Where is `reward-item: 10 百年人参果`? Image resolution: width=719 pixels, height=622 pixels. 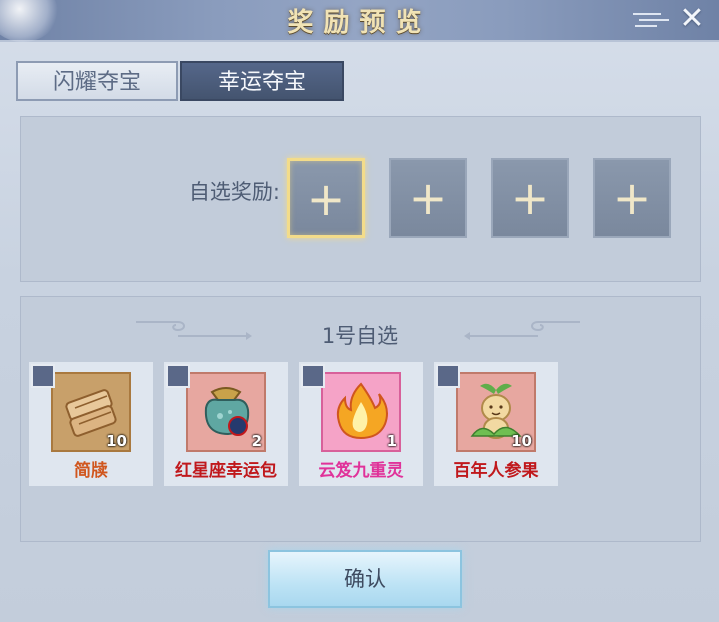
reward-item: 10 百年人参果 is located at coordinates (496, 424).